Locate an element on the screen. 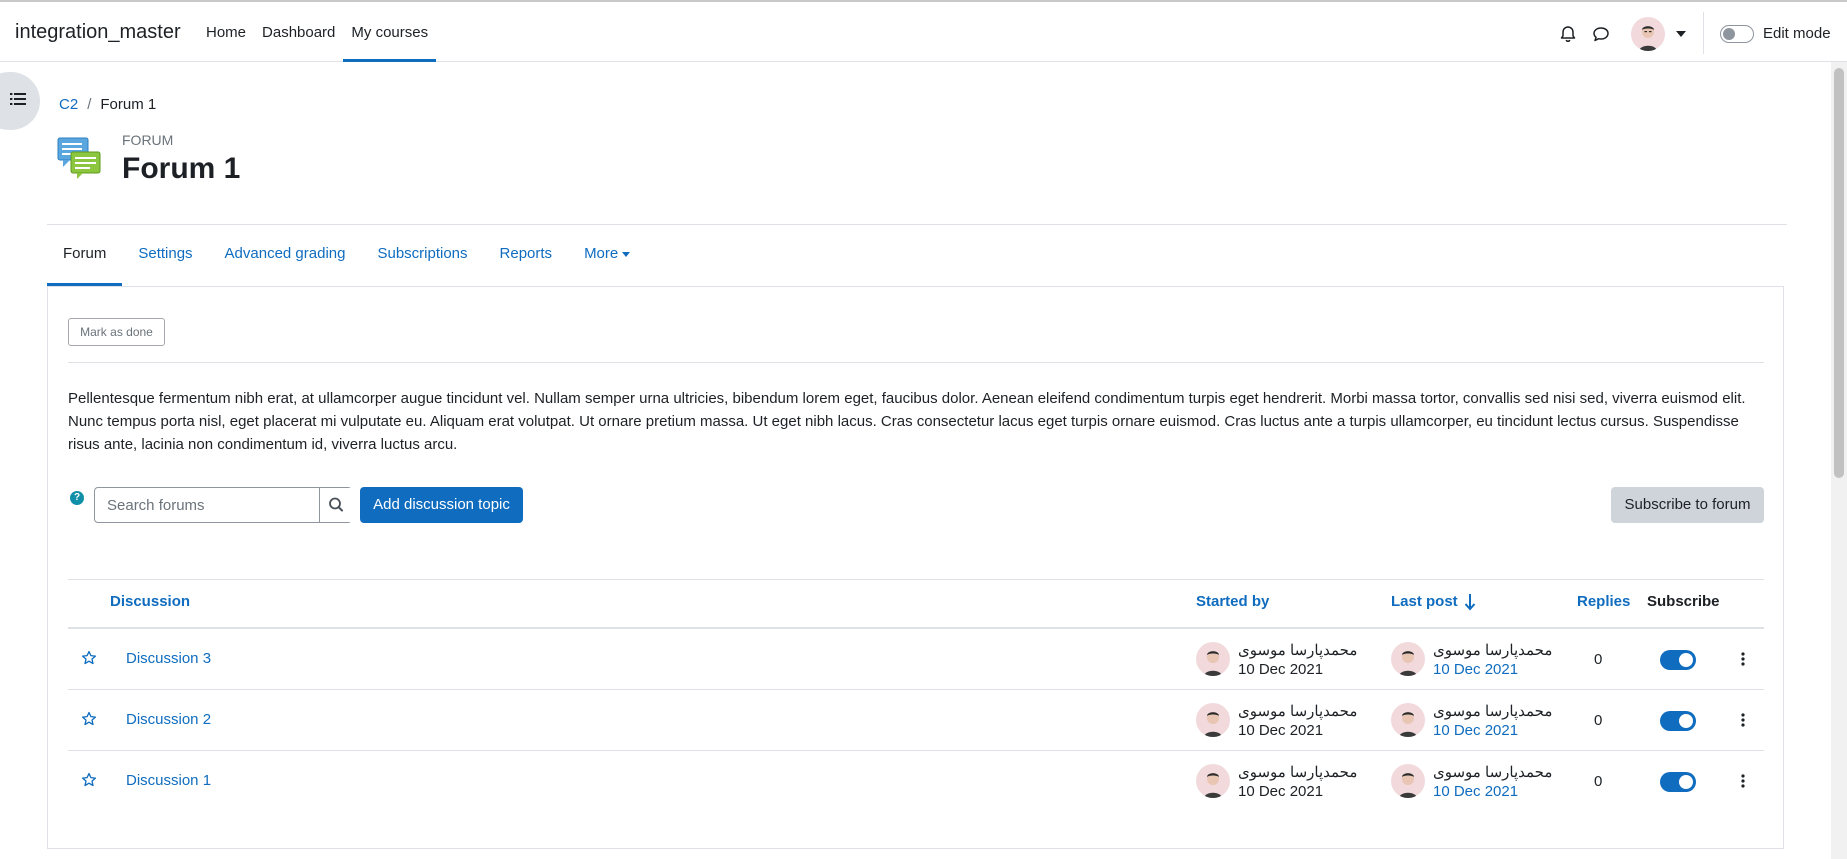 This screenshot has height=859, width=1847. user-avatar is located at coordinates (1648, 34).